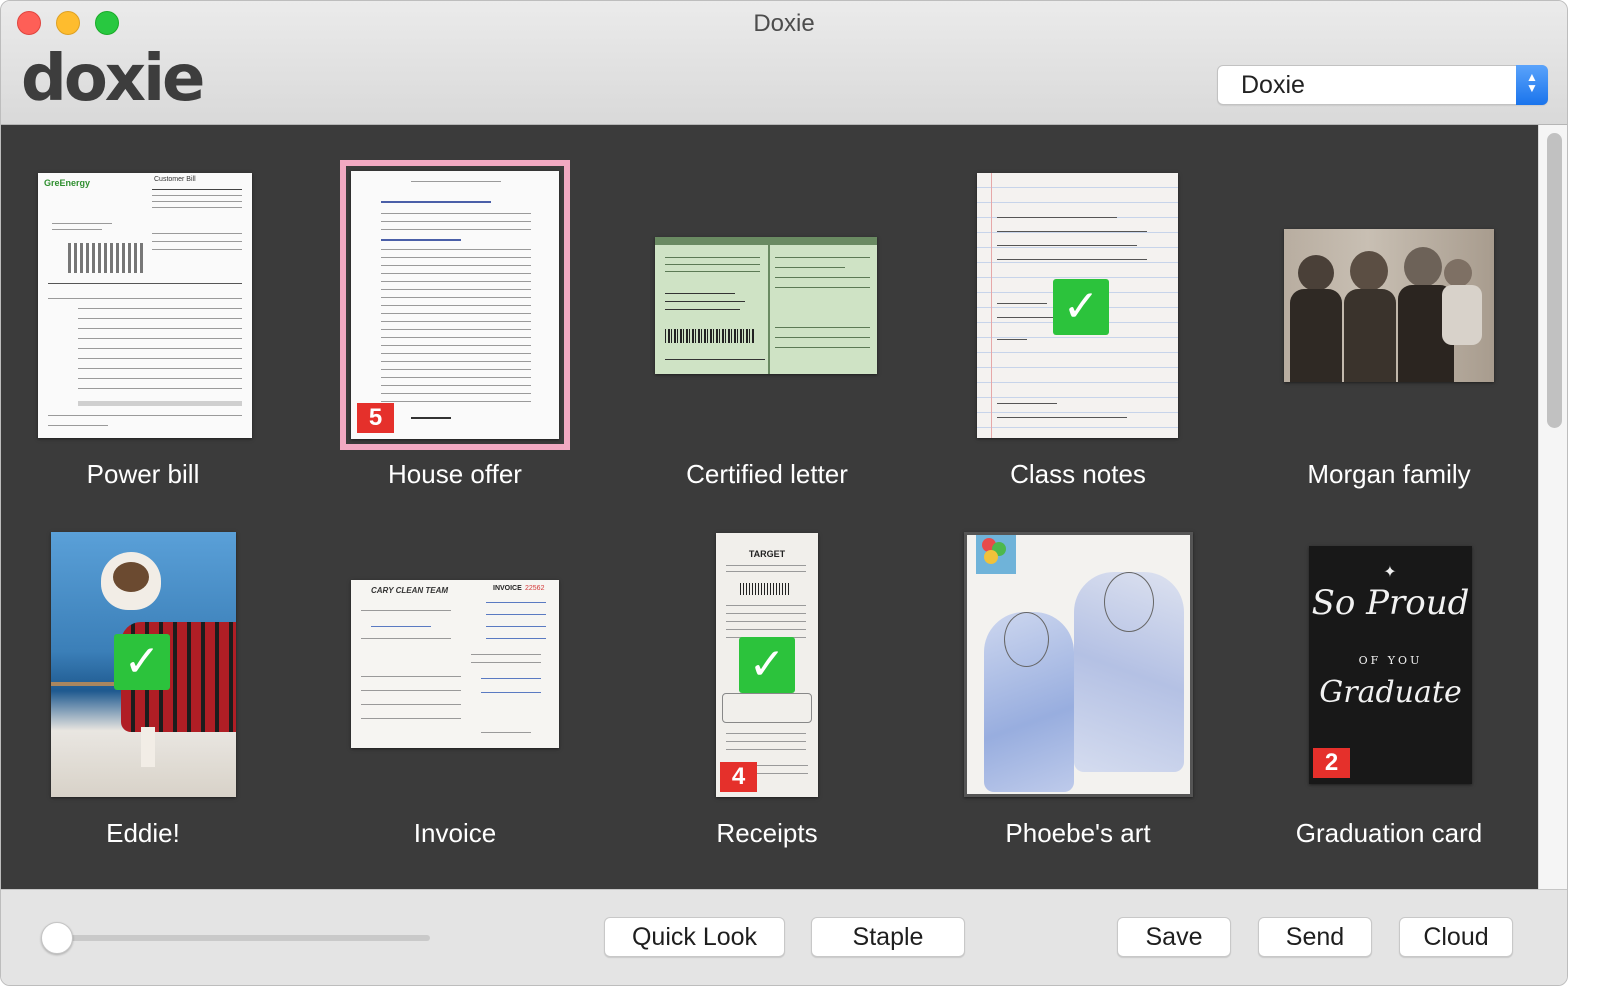  I want to click on scan-item-label: Graduation card, so click(1389, 833).